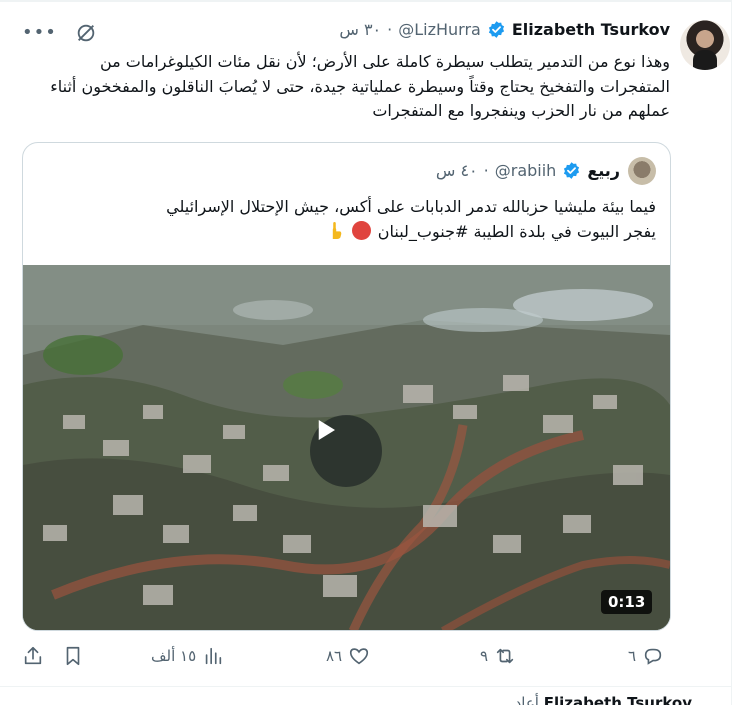  I want to click on play-icon, so click(326, 430).